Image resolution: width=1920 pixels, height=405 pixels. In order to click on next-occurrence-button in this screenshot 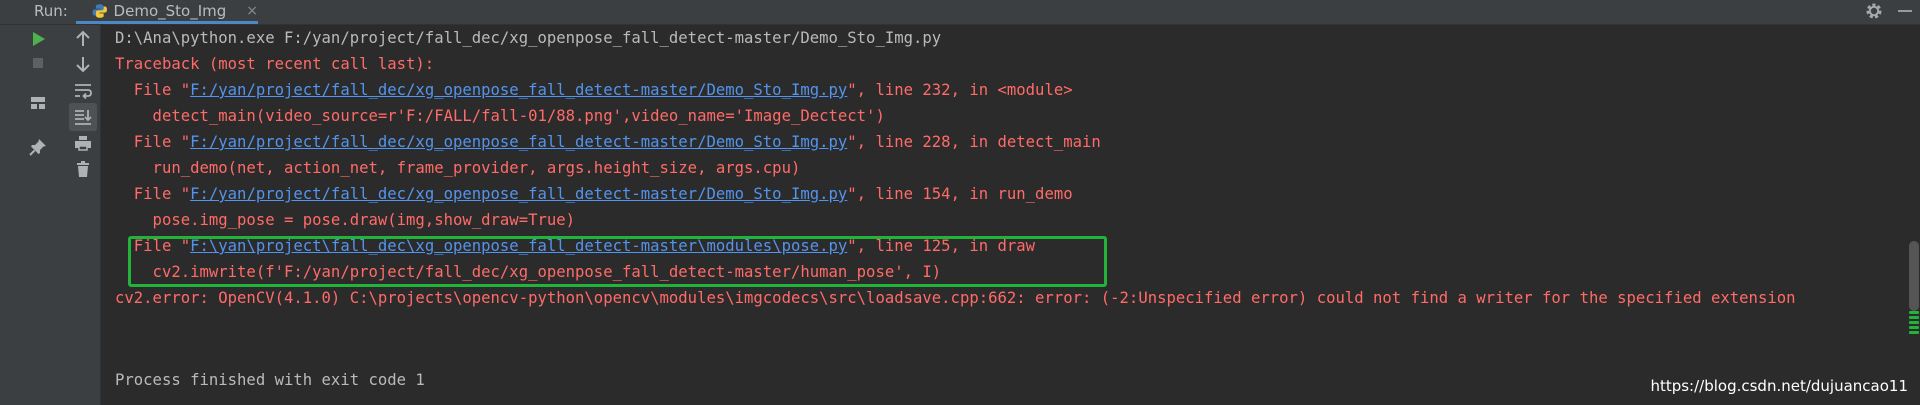, I will do `click(83, 64)`.